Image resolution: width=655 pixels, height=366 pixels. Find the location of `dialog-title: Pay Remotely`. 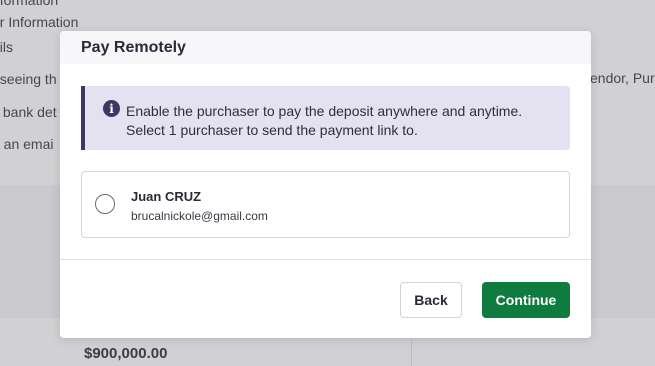

dialog-title: Pay Remotely is located at coordinates (133, 47).